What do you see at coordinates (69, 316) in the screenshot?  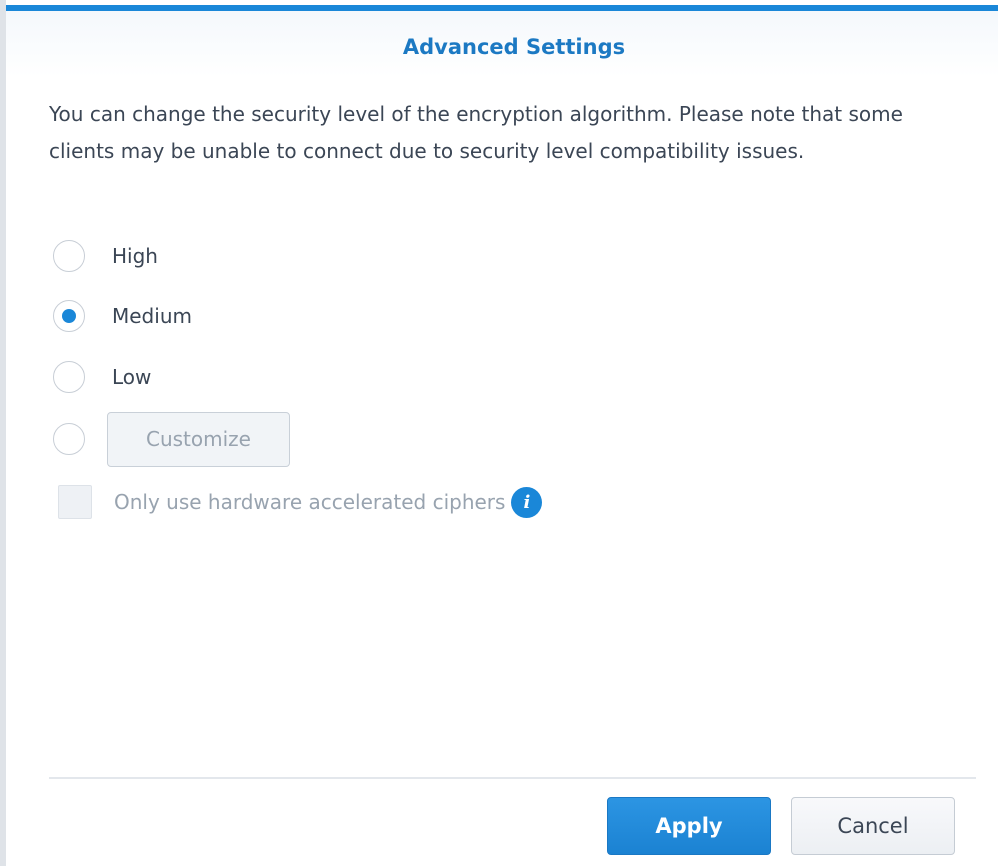 I see `radio-medium` at bounding box center [69, 316].